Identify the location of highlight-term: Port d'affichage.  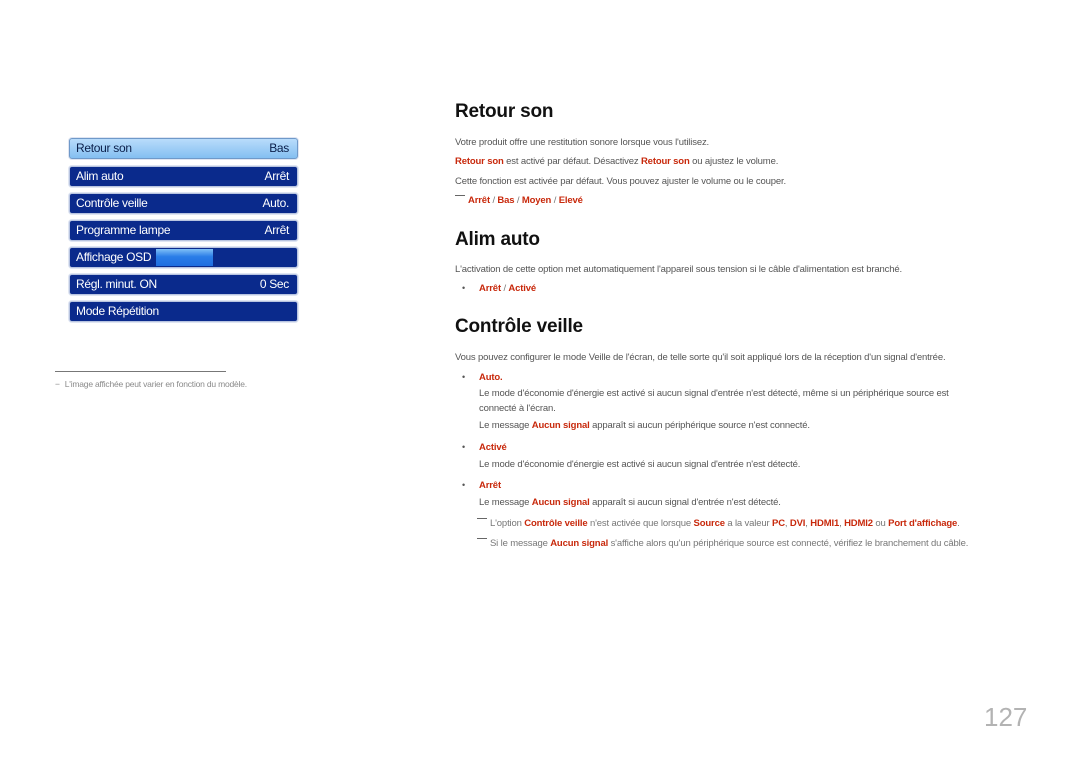
(923, 523).